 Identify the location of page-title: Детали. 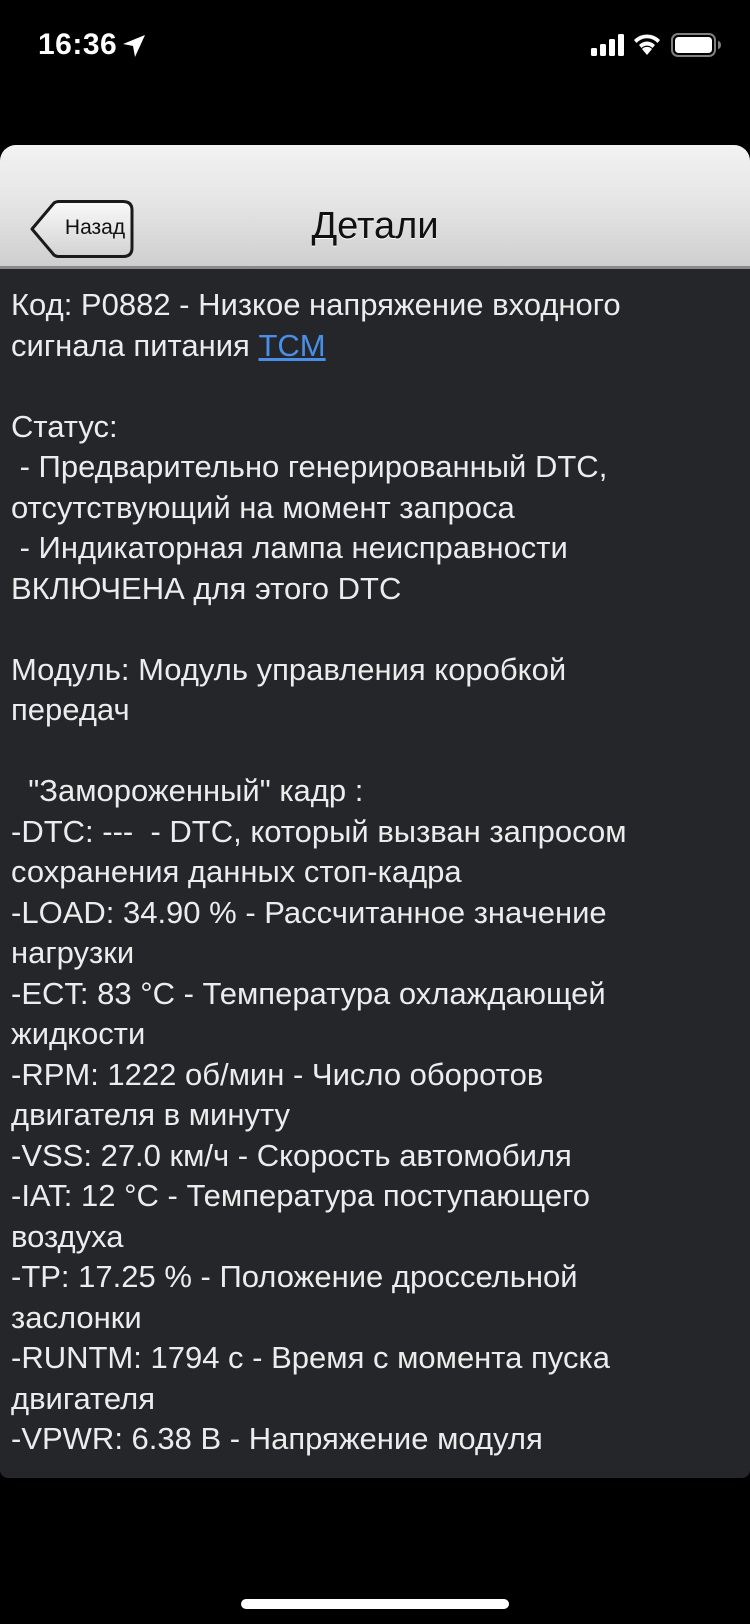
(375, 226).